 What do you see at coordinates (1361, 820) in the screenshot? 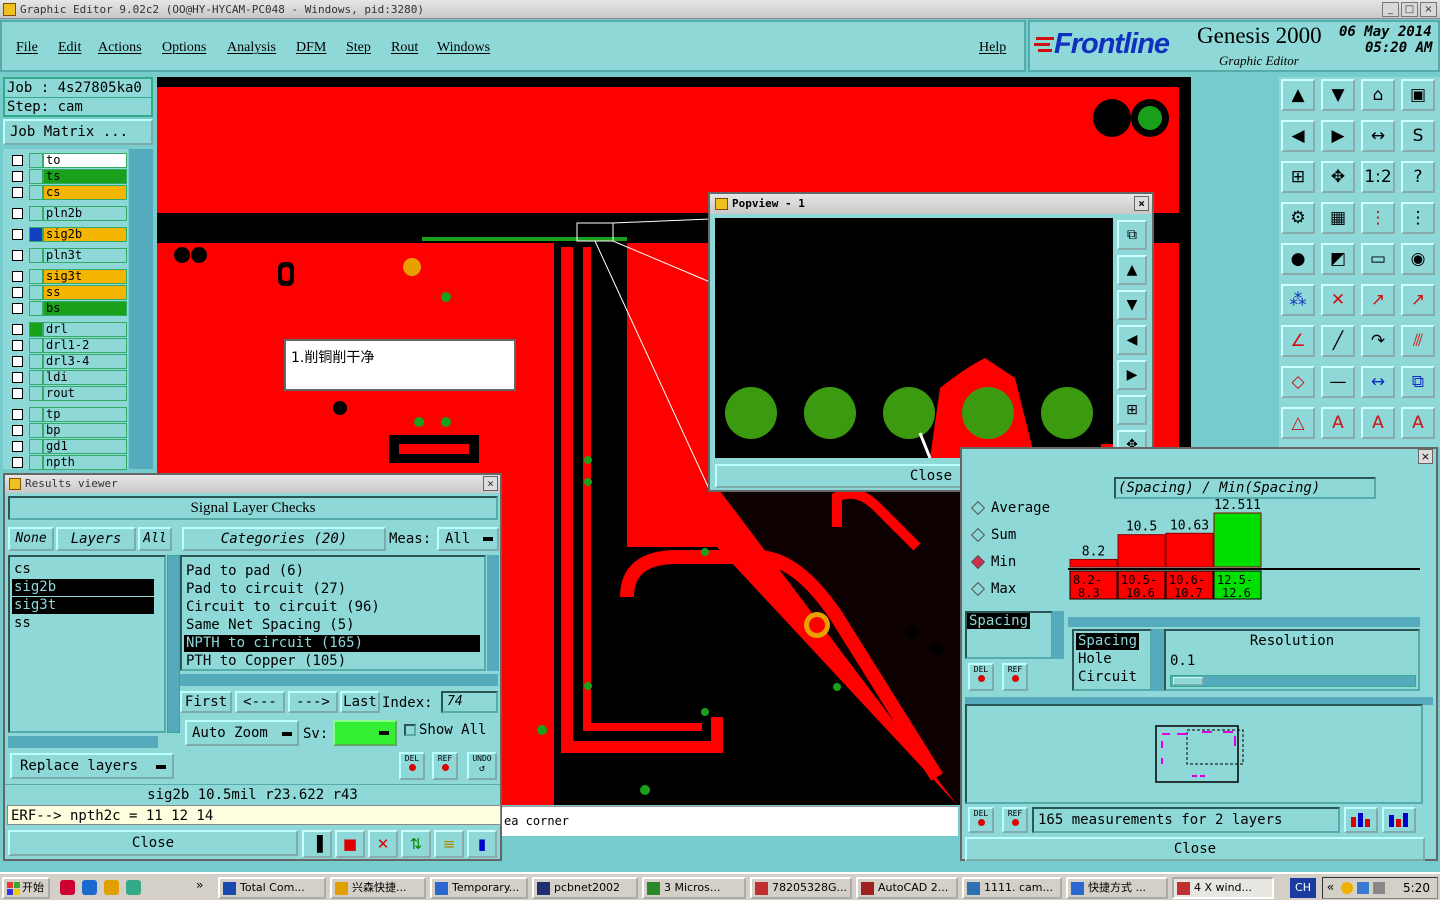
I see `chart-report-button` at bounding box center [1361, 820].